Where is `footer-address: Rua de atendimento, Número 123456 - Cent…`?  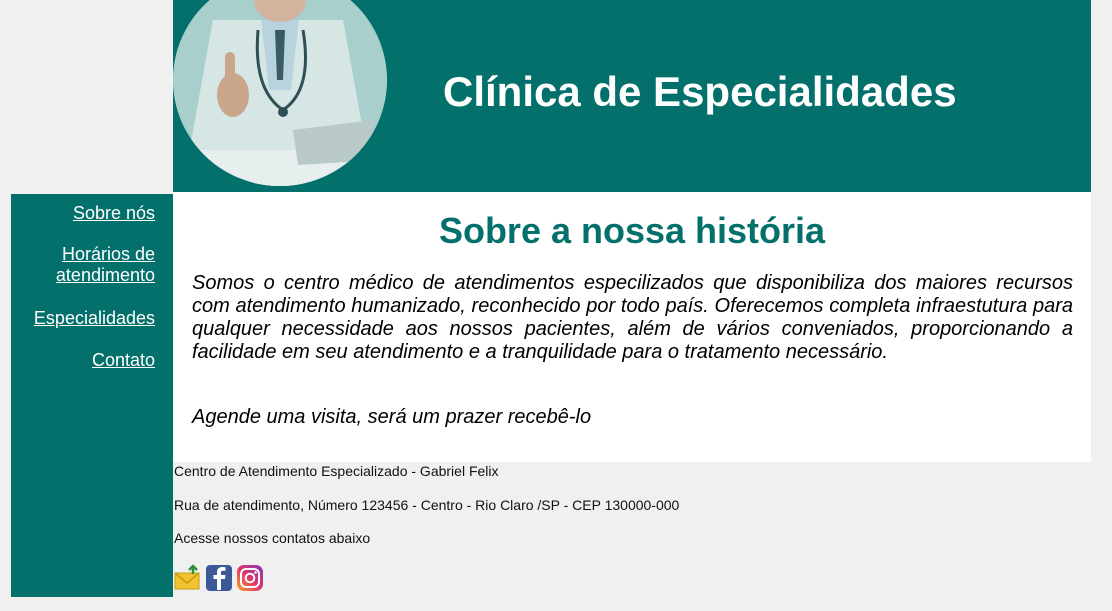
footer-address: Rua de atendimento, Número 123456 - Cent… is located at coordinates (427, 505).